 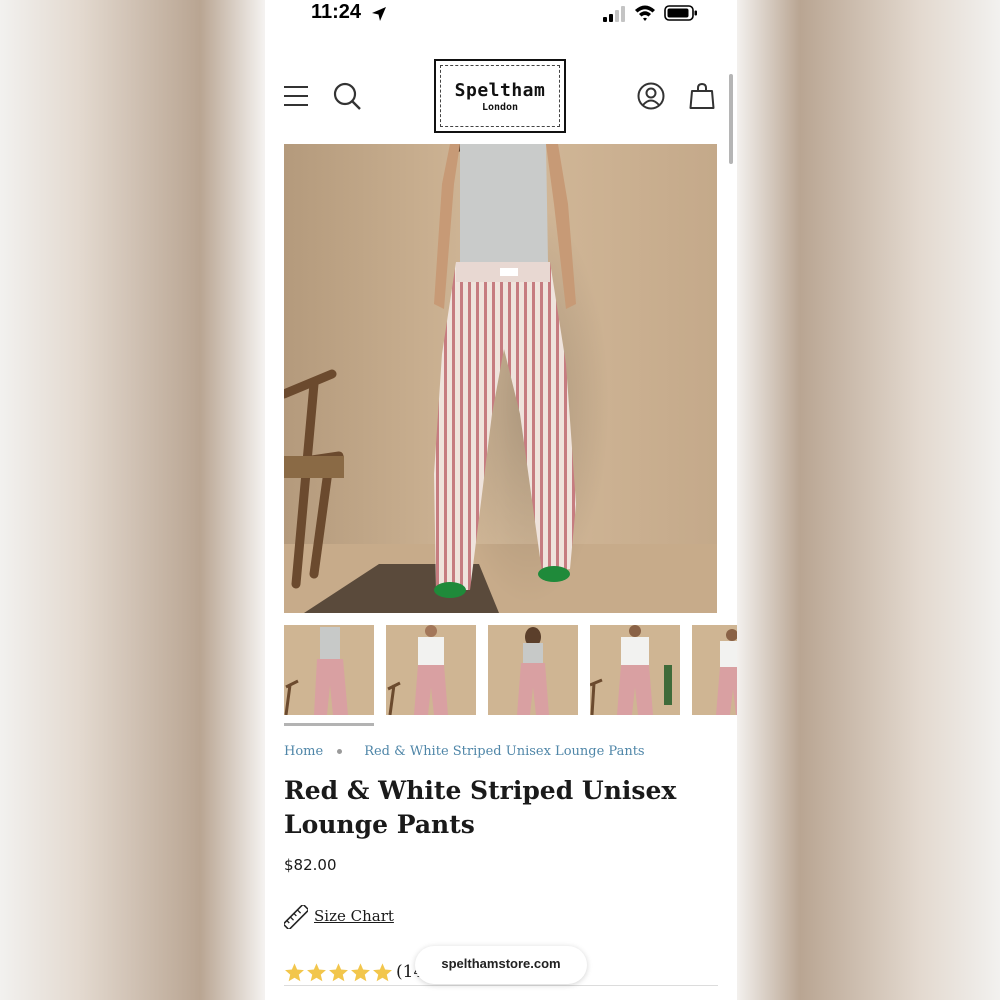 I want to click on logo-frame: Speltham London, so click(x=500, y=96).